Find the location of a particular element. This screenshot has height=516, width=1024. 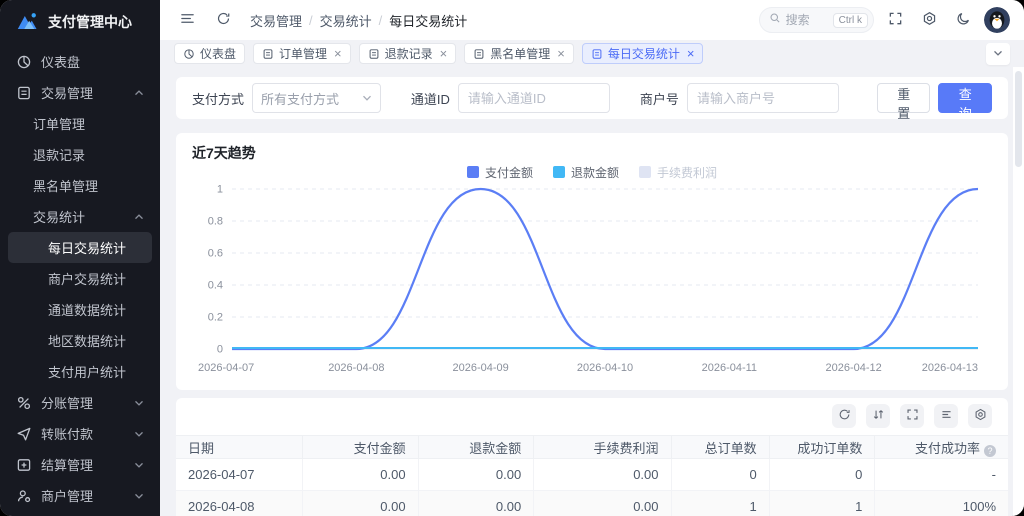

sidebar-item-label: 商户管理 is located at coordinates (67, 496).